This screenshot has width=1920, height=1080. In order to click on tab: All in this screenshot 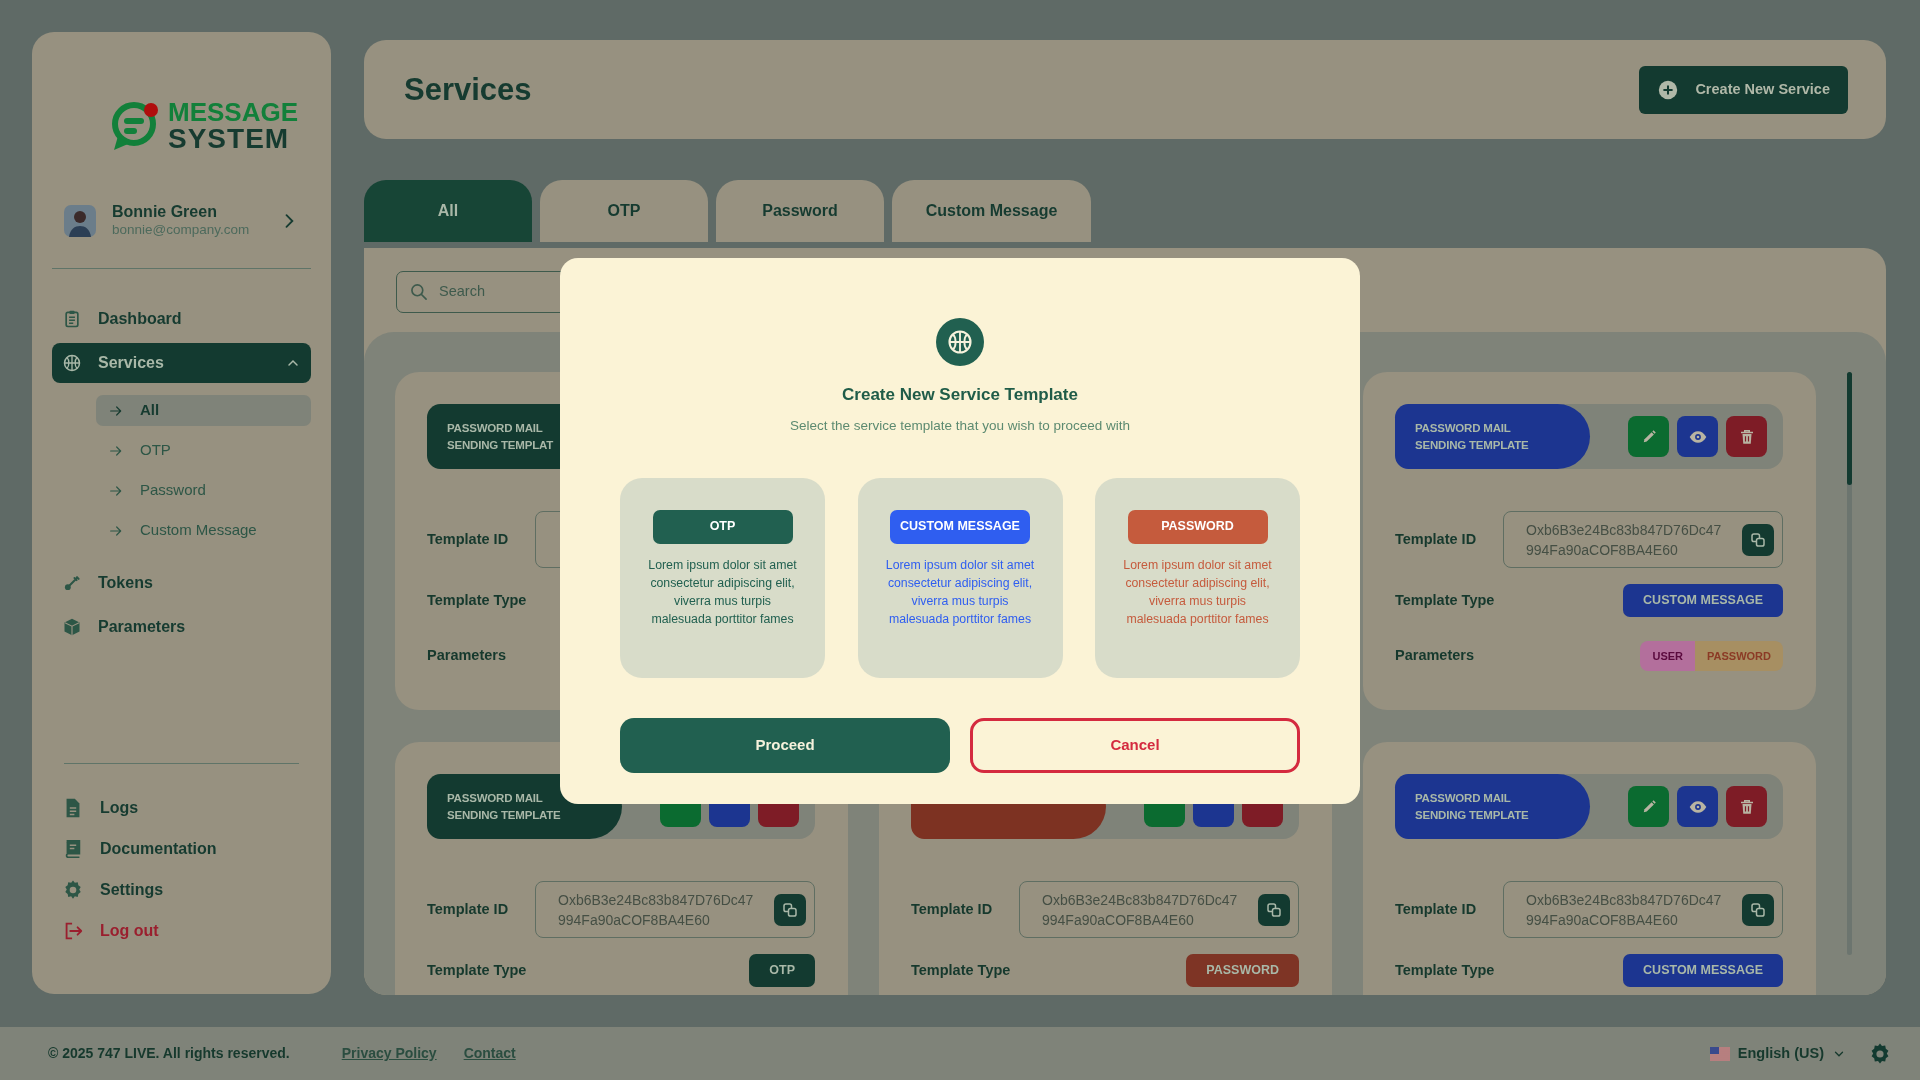, I will do `click(448, 211)`.